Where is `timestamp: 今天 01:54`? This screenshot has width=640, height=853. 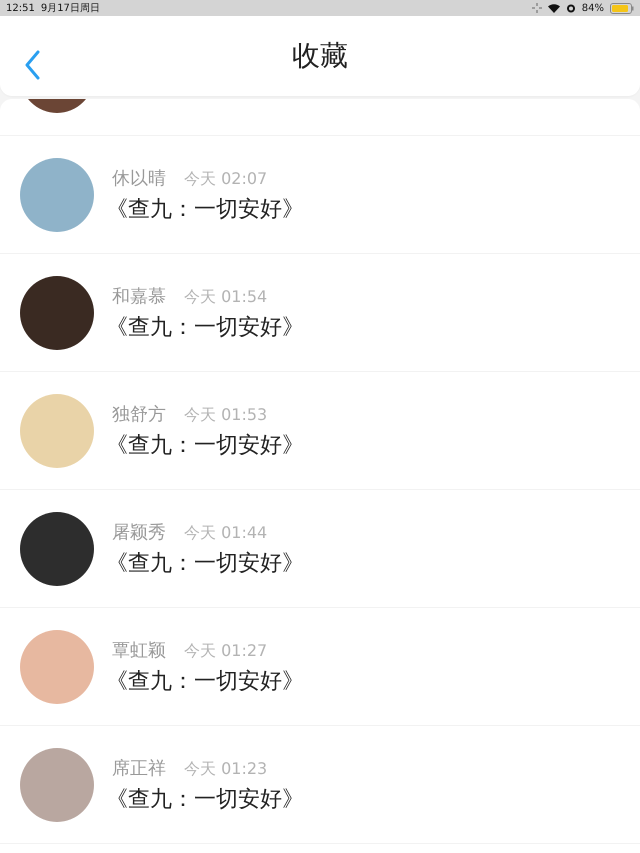 timestamp: 今天 01:54 is located at coordinates (226, 297).